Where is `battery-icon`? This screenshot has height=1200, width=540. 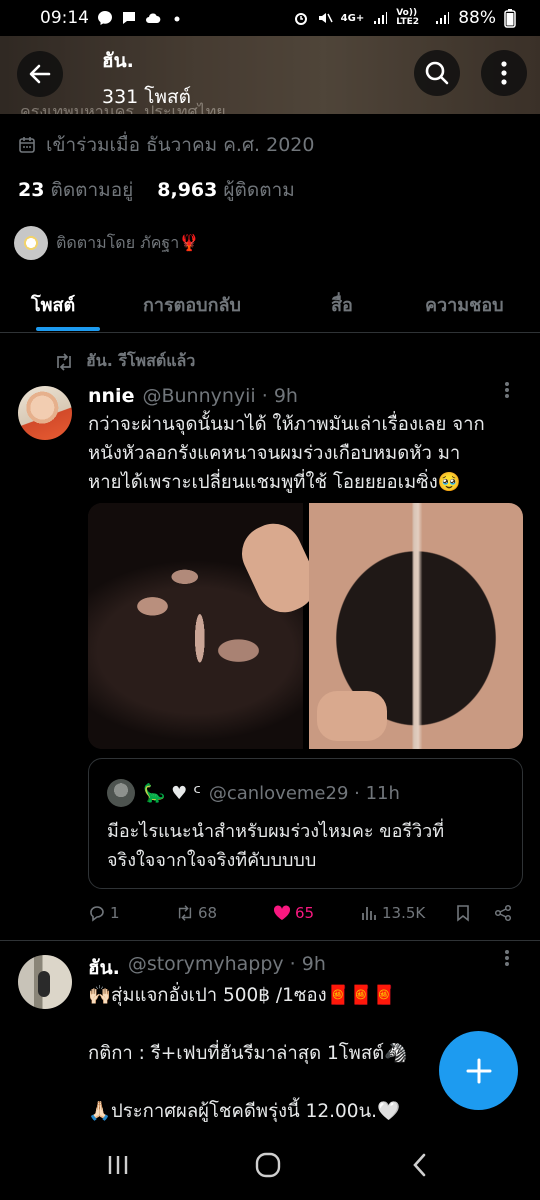
battery-icon is located at coordinates (510, 18).